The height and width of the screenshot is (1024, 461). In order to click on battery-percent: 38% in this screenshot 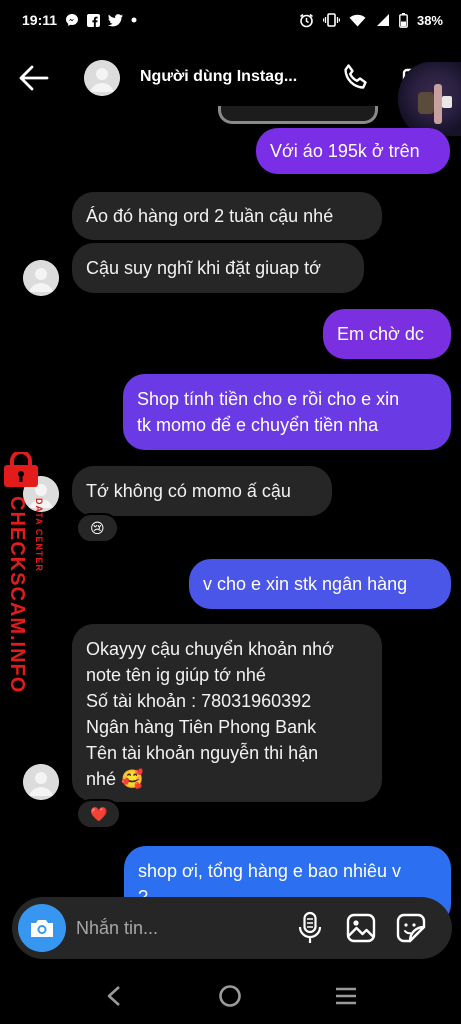, I will do `click(429, 20)`.